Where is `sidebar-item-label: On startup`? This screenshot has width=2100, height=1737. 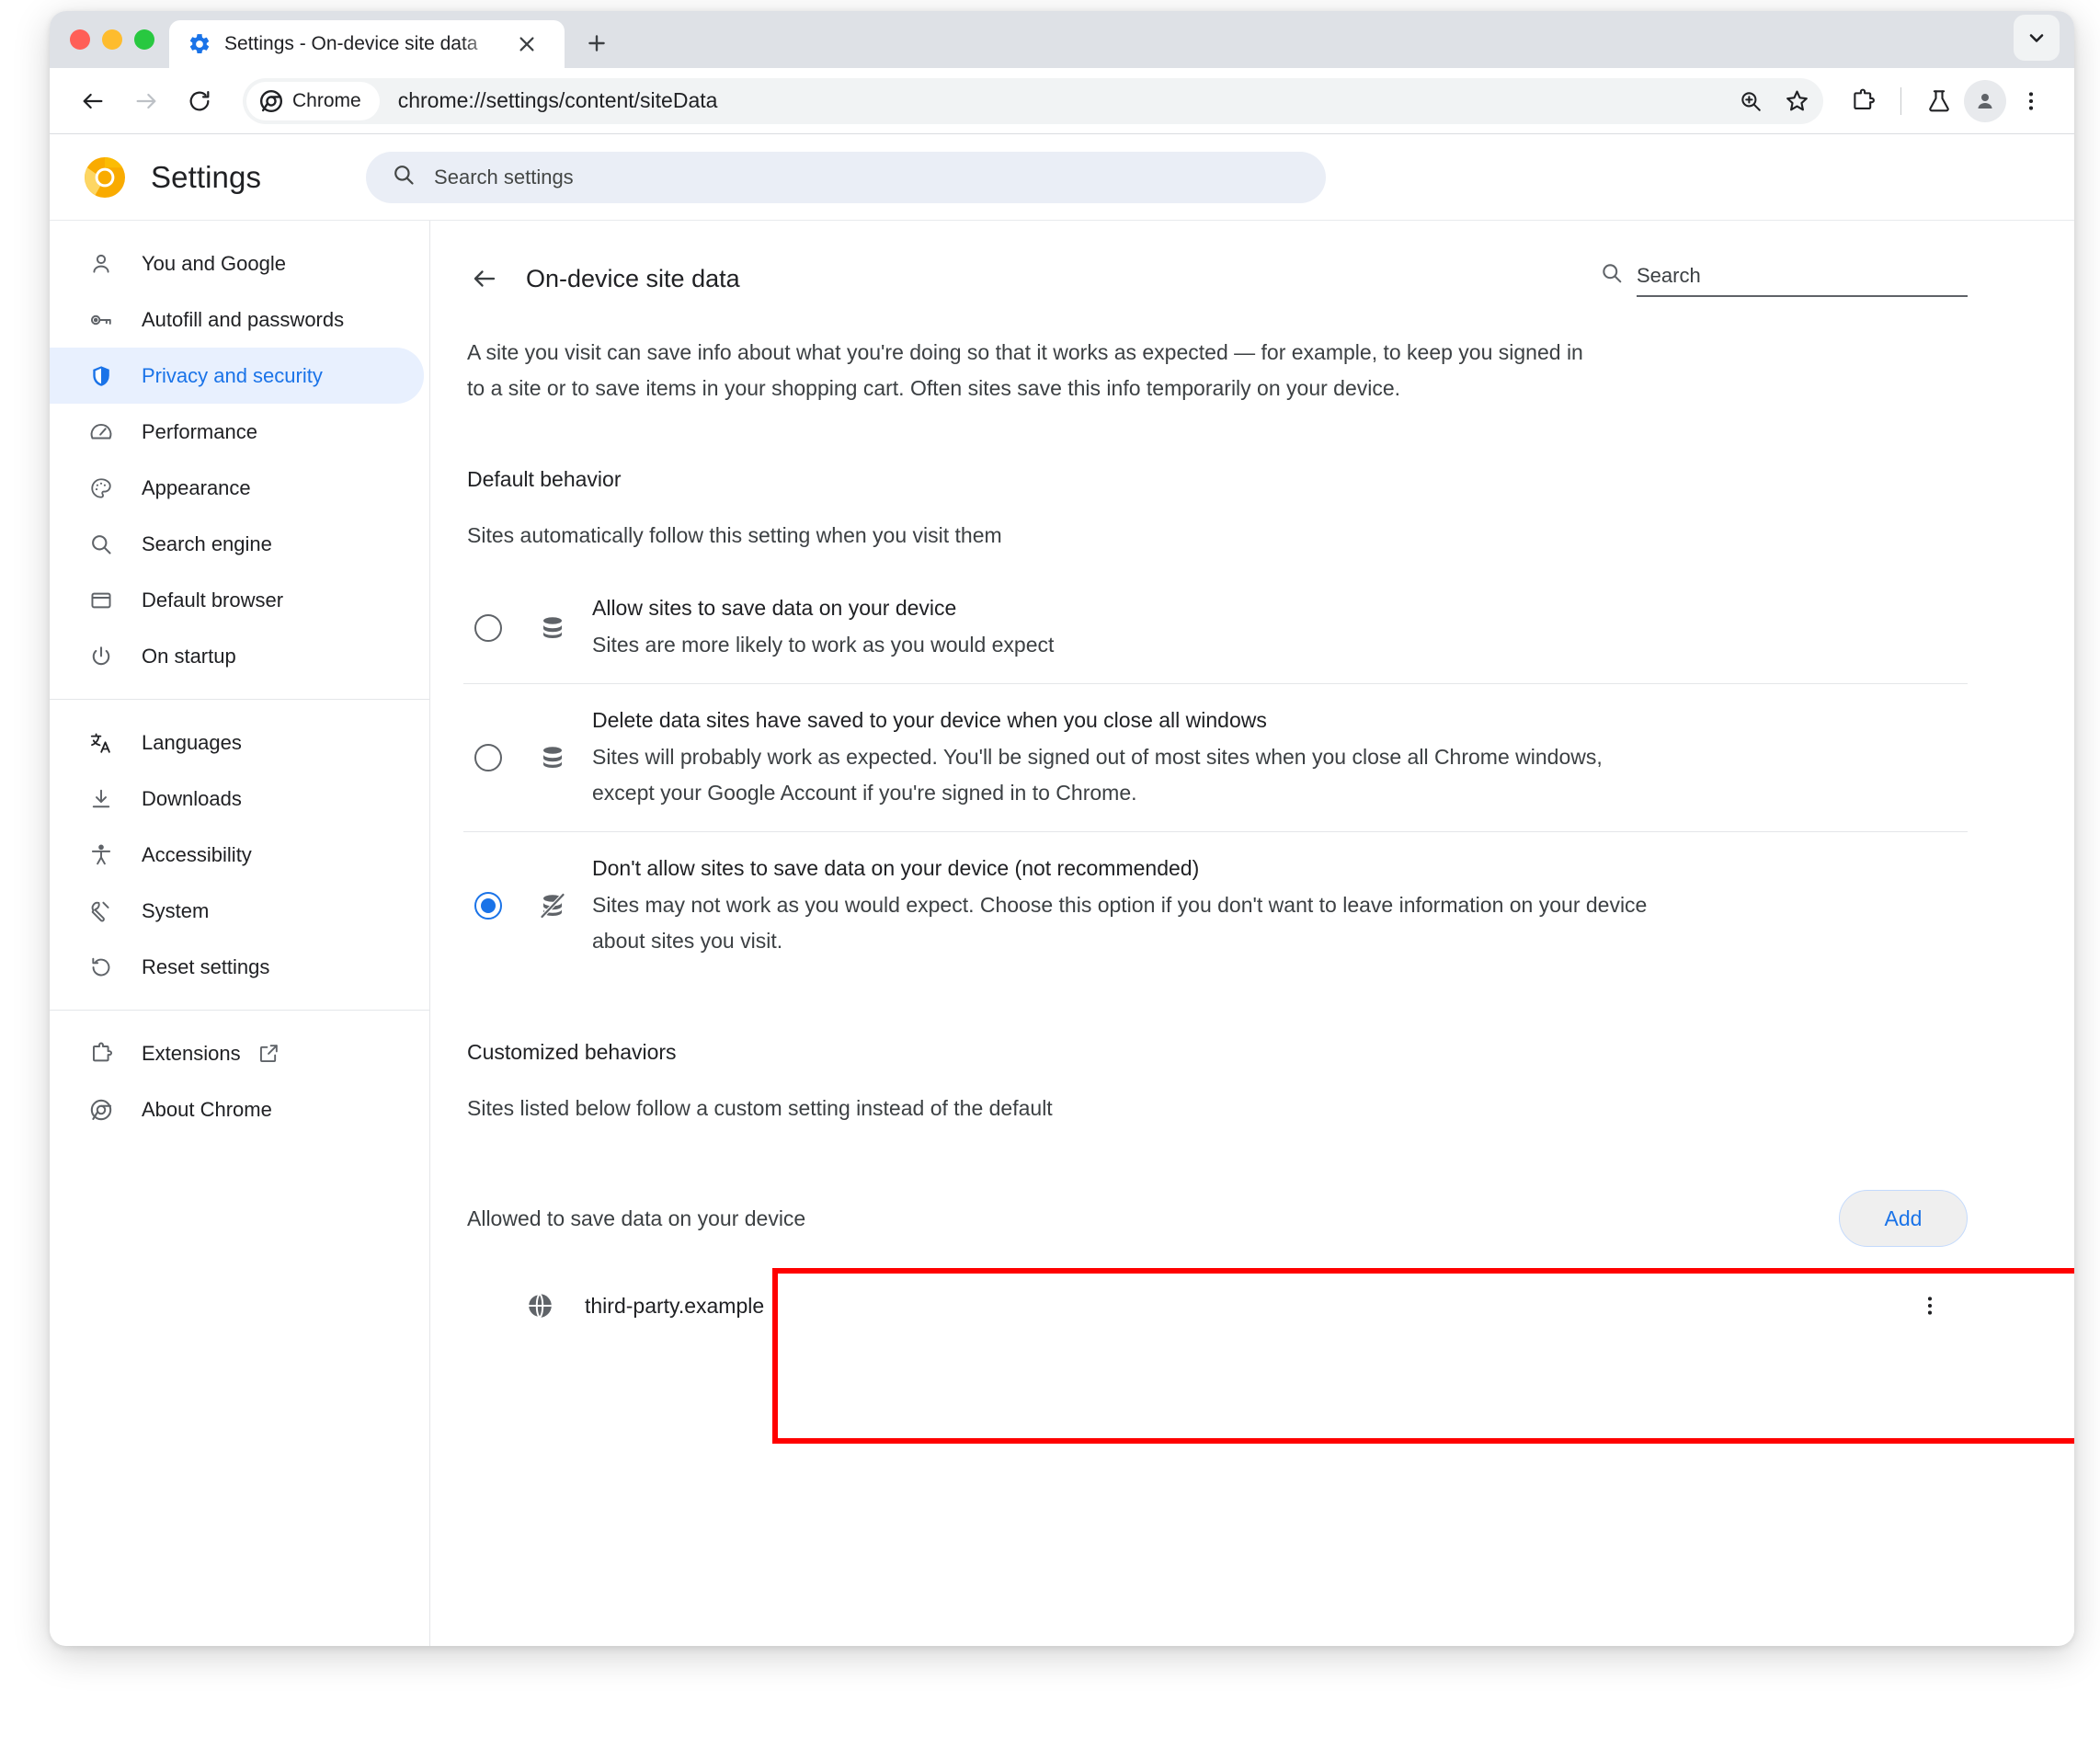 sidebar-item-label: On startup is located at coordinates (189, 656).